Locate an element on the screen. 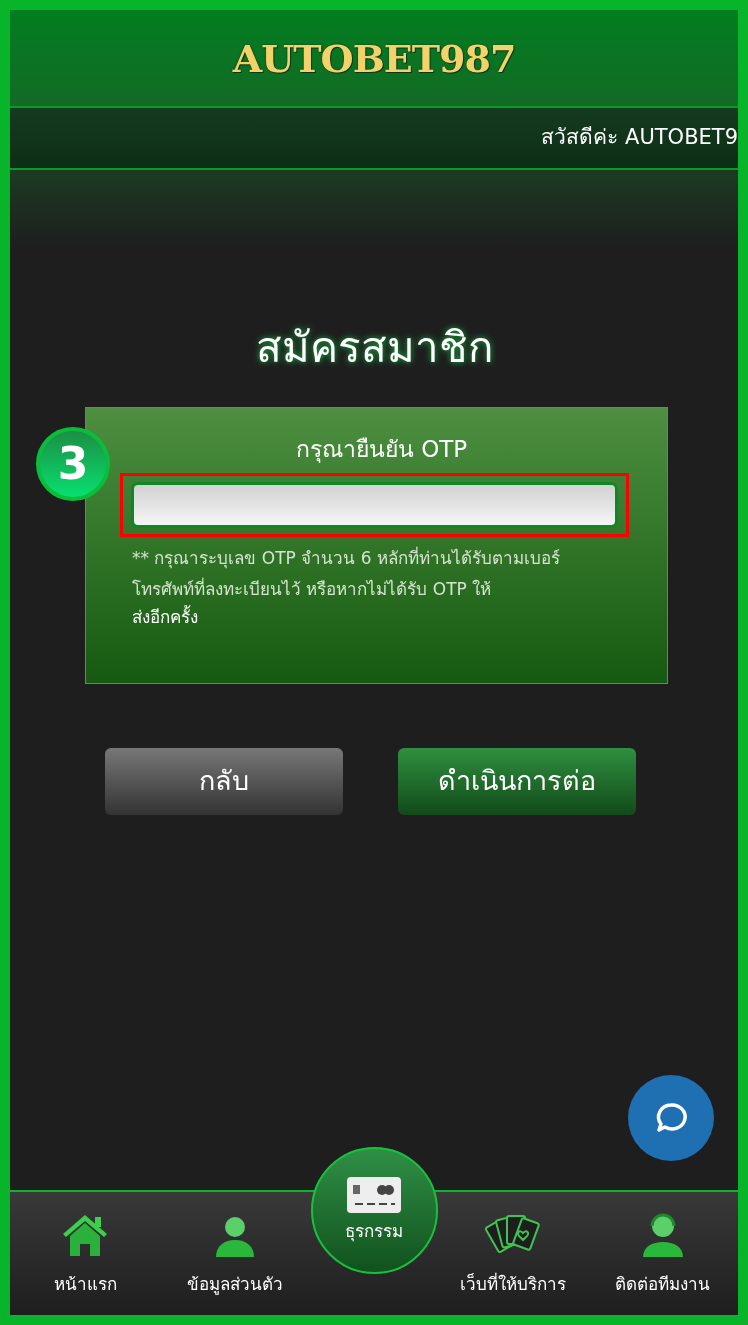  nav-item: หน้าแรก is located at coordinates (85, 1253).